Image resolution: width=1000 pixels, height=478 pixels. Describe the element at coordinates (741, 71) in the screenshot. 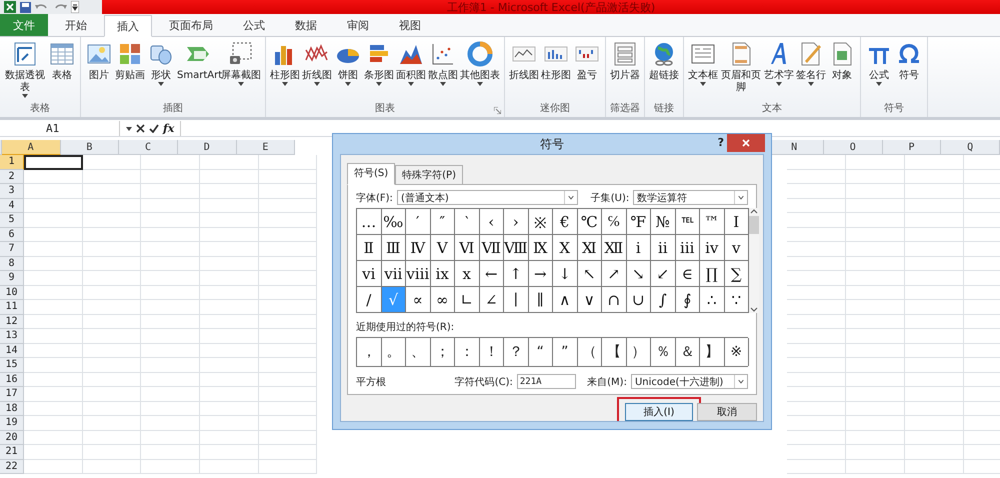

I see `ribbon-button: 页眉和页脚` at that location.